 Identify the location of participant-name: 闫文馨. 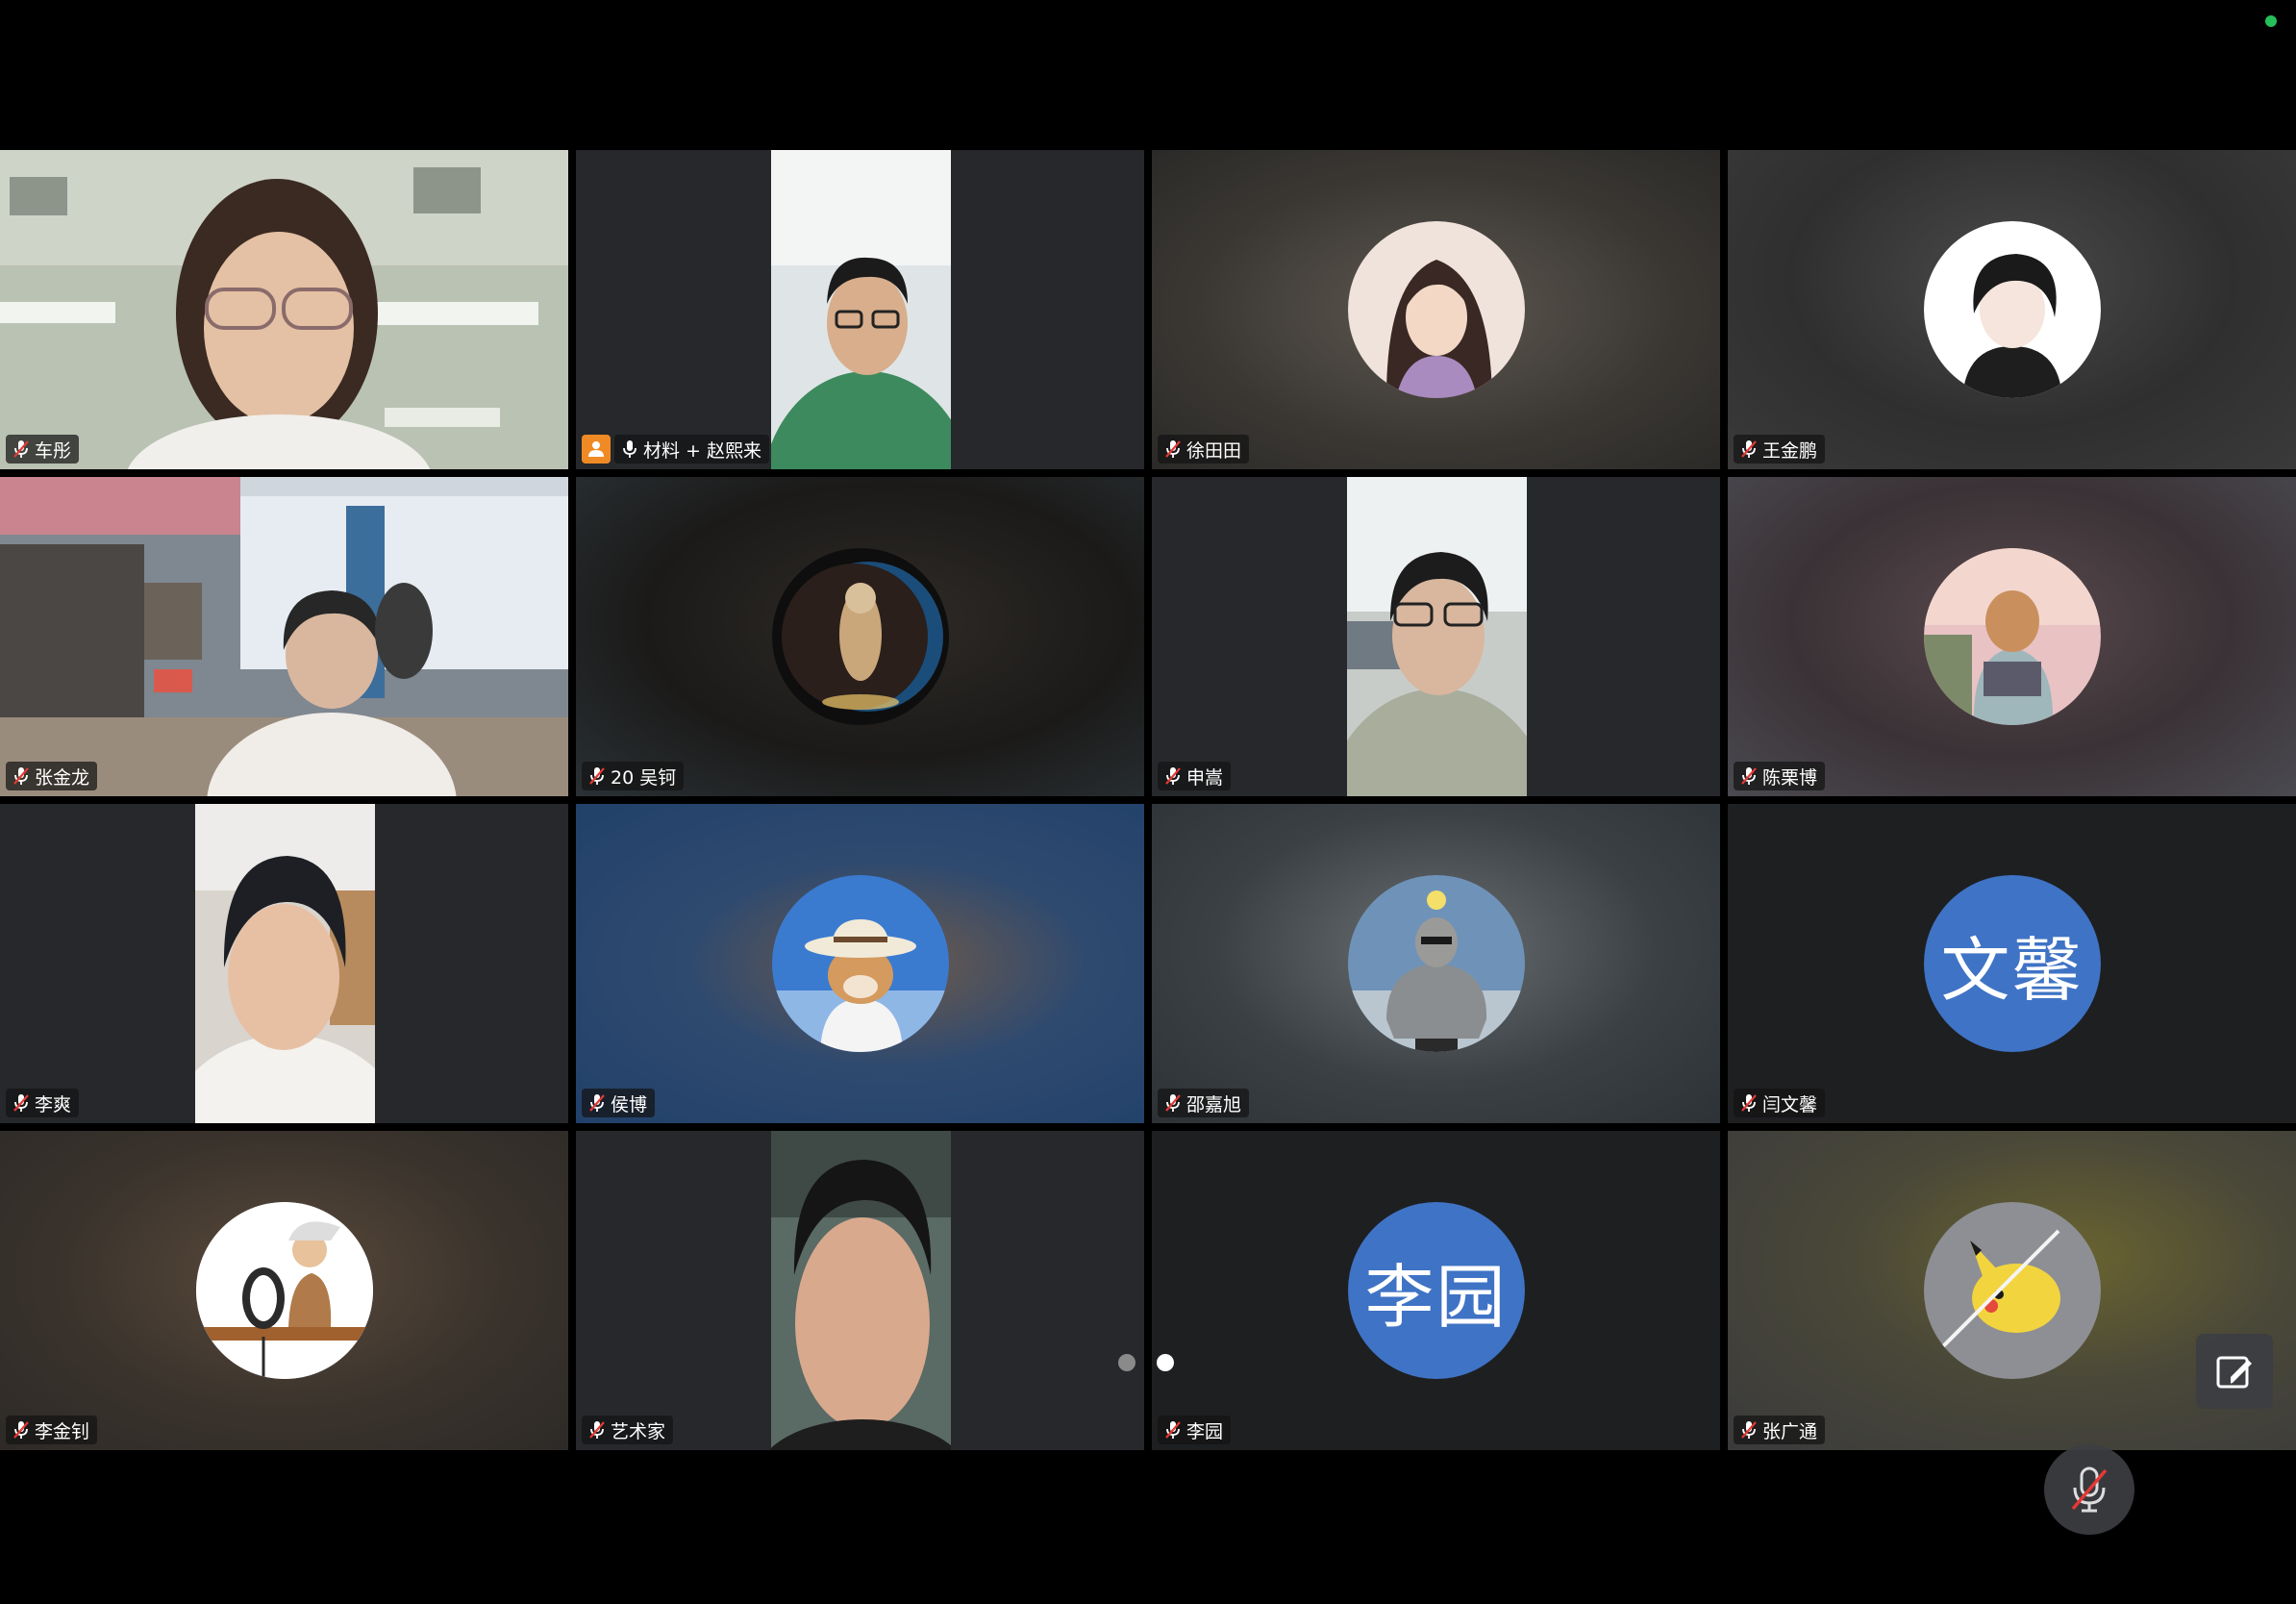
(1790, 1104).